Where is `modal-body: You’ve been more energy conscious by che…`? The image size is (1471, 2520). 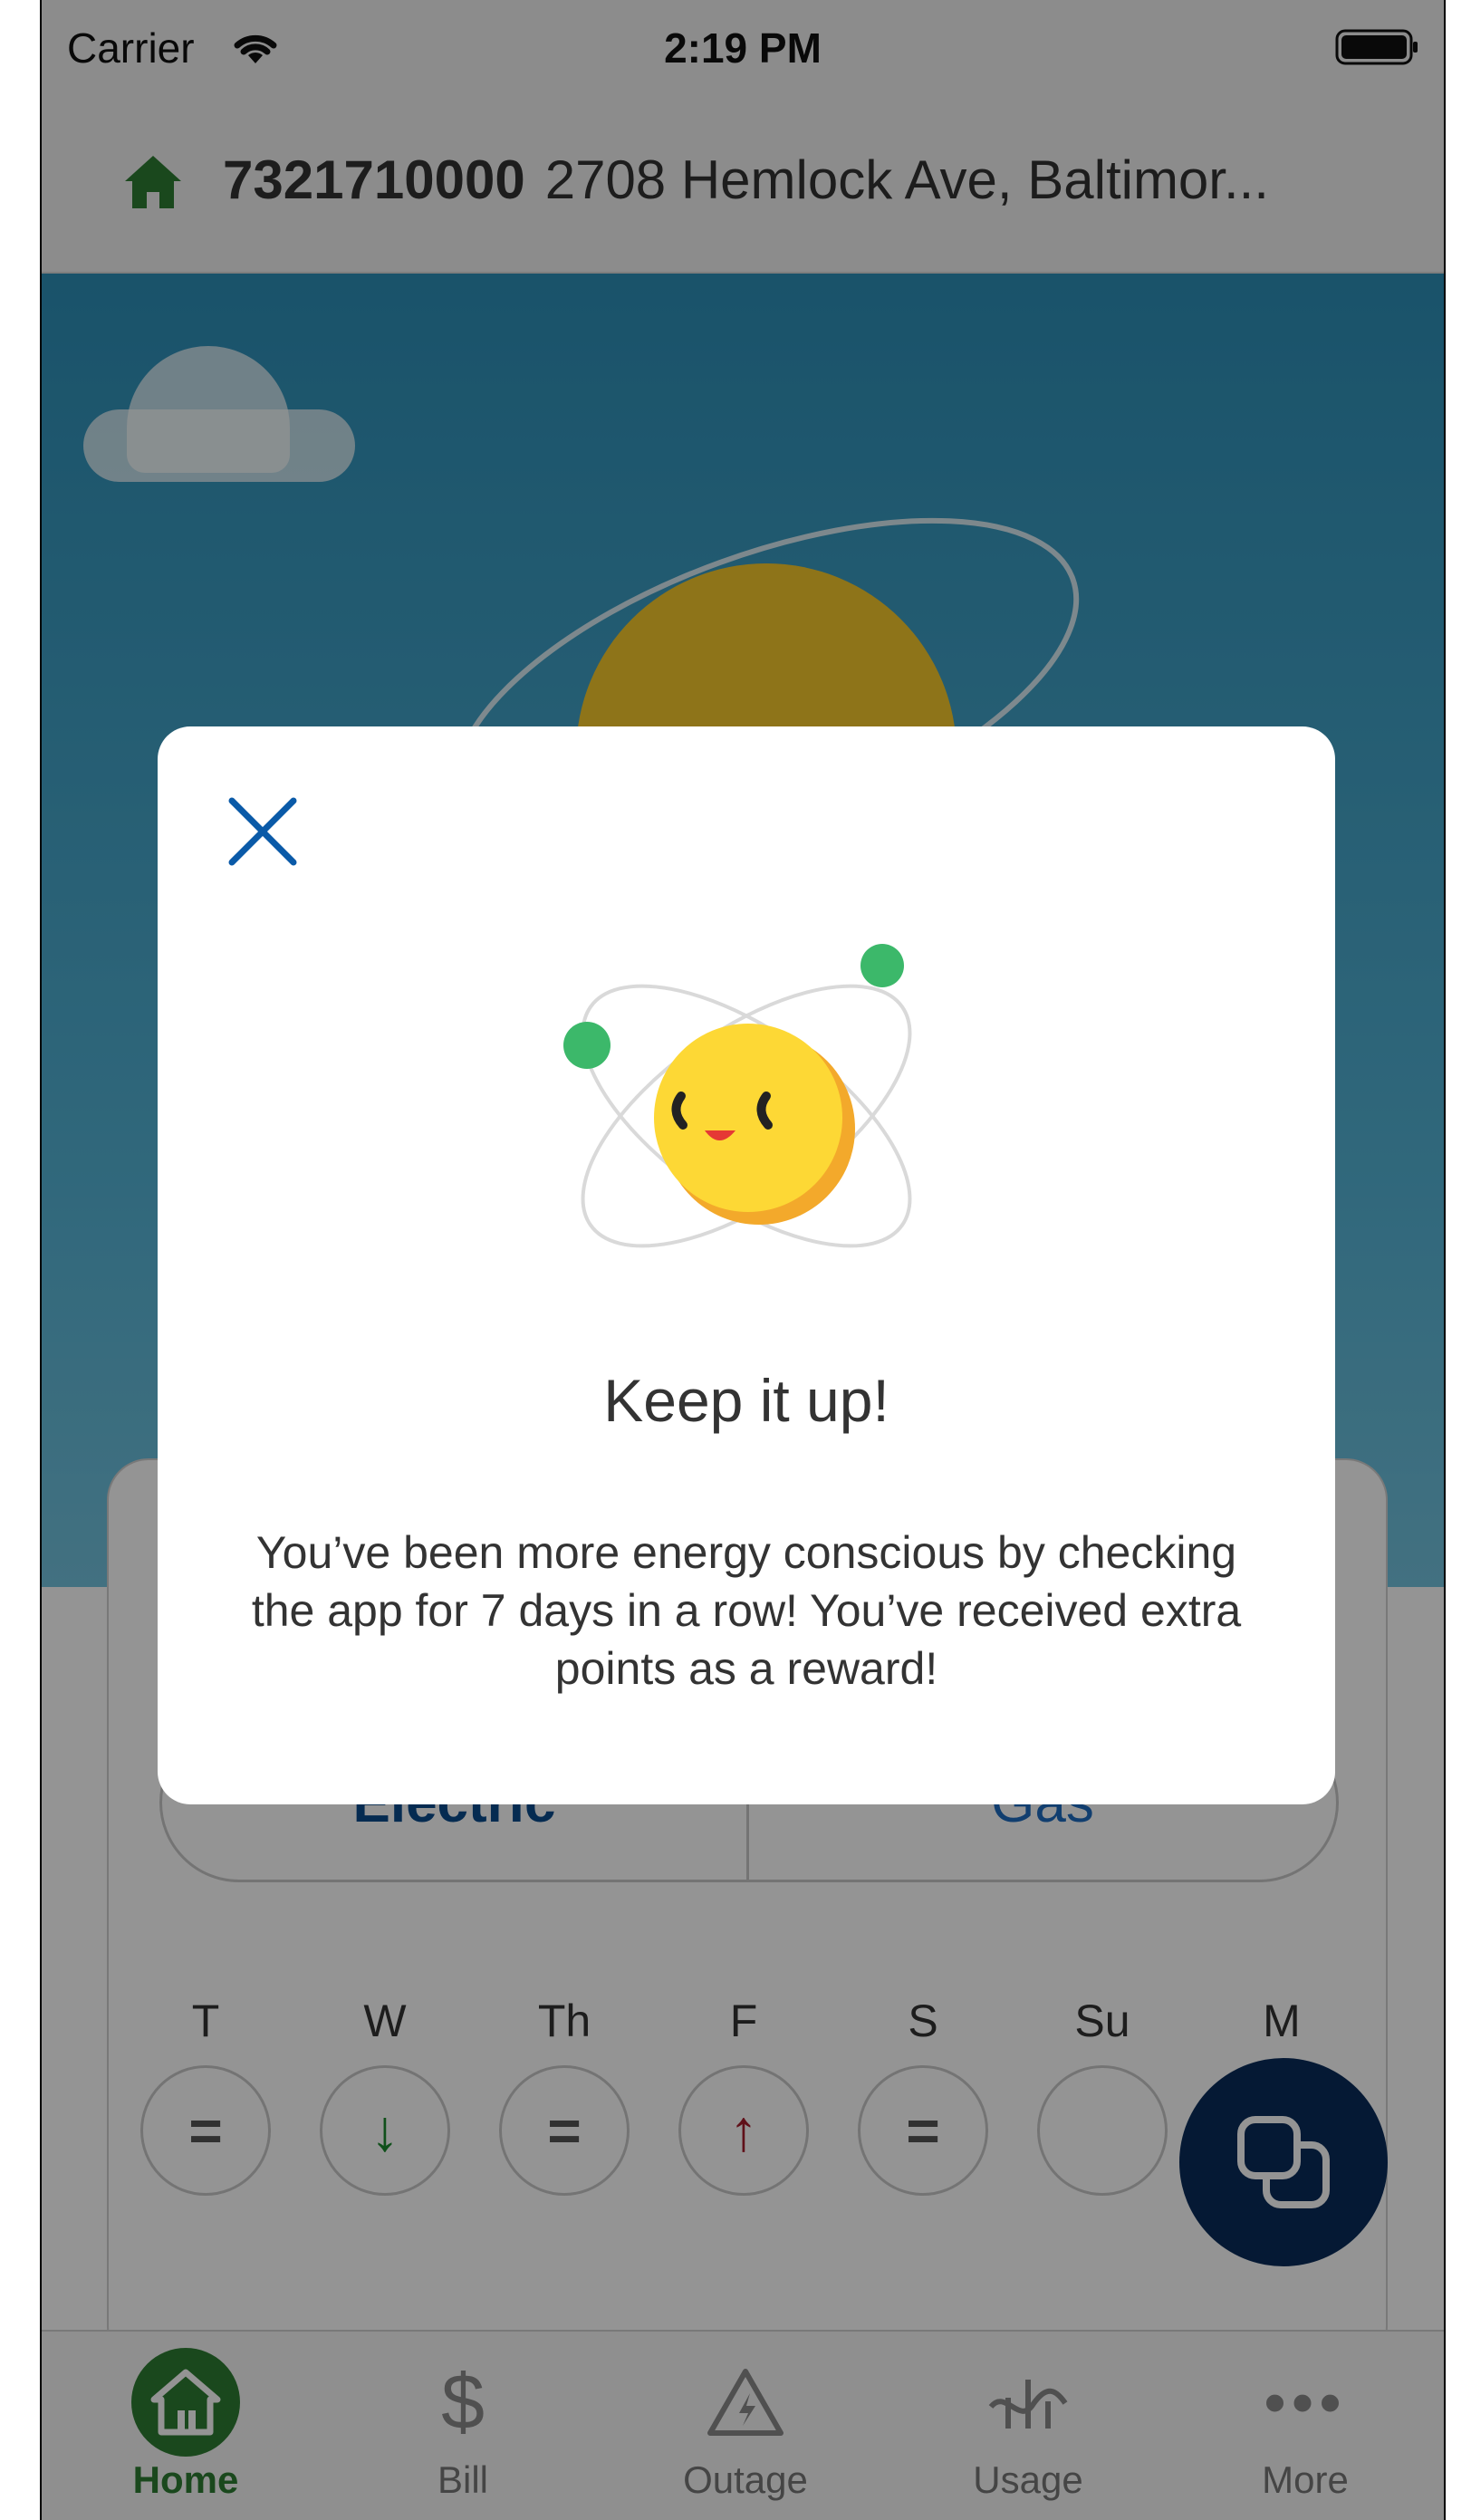 modal-body: You’ve been more energy conscious by che… is located at coordinates (746, 1610).